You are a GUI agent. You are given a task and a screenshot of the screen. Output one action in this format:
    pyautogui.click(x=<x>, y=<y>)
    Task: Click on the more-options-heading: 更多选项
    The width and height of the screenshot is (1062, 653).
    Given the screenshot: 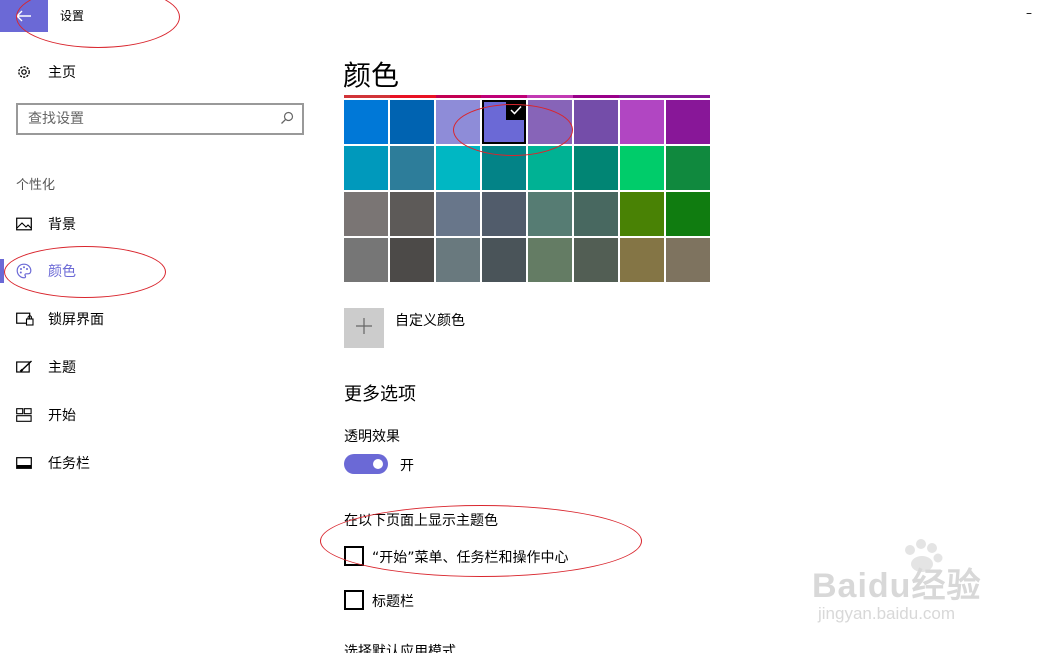 What is the action you would take?
    pyautogui.click(x=380, y=394)
    